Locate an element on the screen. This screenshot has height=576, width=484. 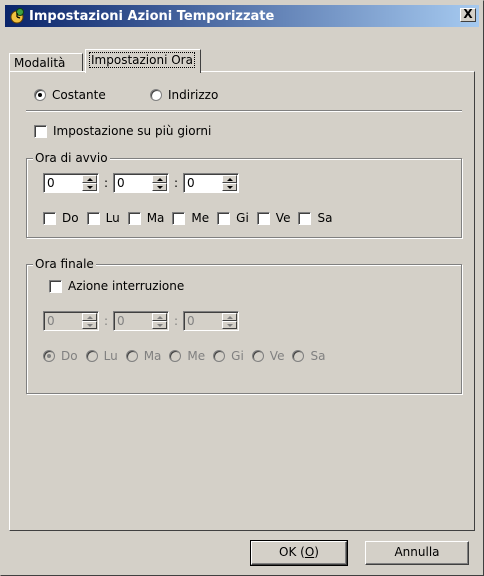
end-day-radio-lu is located at coordinates (91, 356).